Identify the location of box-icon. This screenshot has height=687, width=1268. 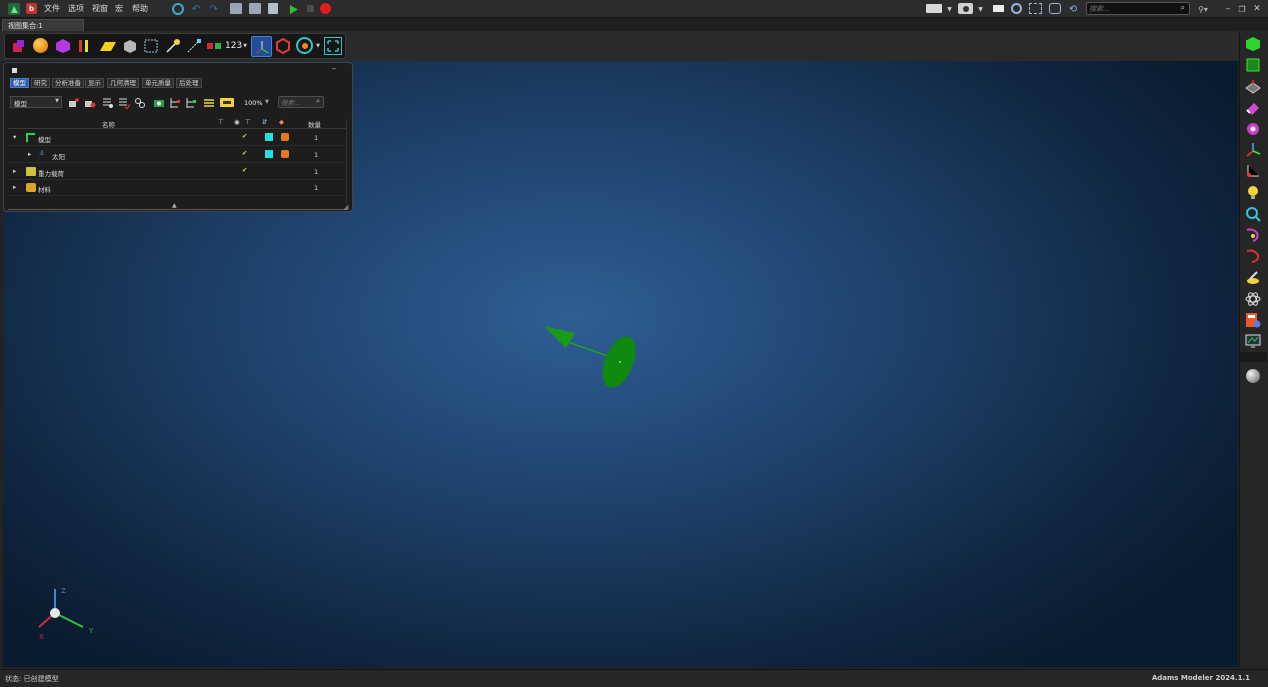
(130, 46).